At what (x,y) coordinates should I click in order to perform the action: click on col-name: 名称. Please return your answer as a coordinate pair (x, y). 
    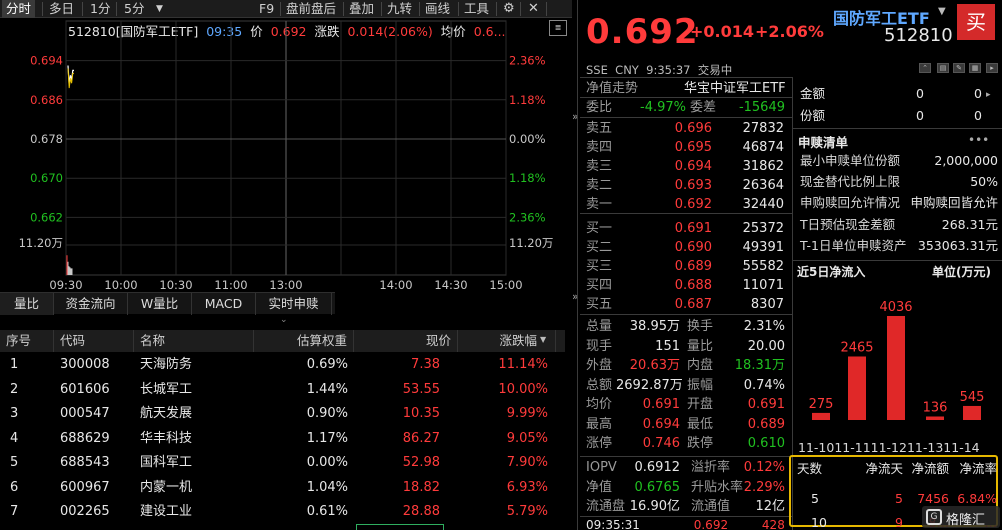
    Looking at the image, I should click on (194, 341).